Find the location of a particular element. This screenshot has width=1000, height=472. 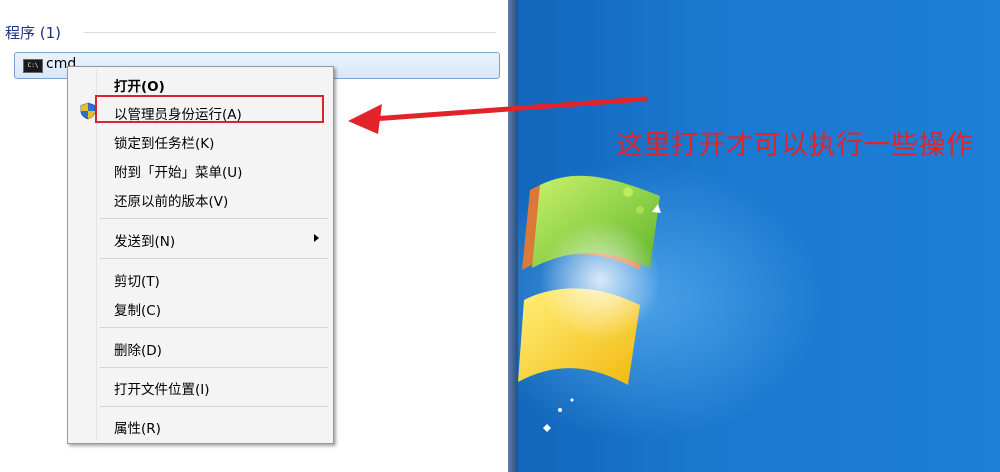

annotation-text: 这里打开才可以执行一些操作 is located at coordinates (795, 145).